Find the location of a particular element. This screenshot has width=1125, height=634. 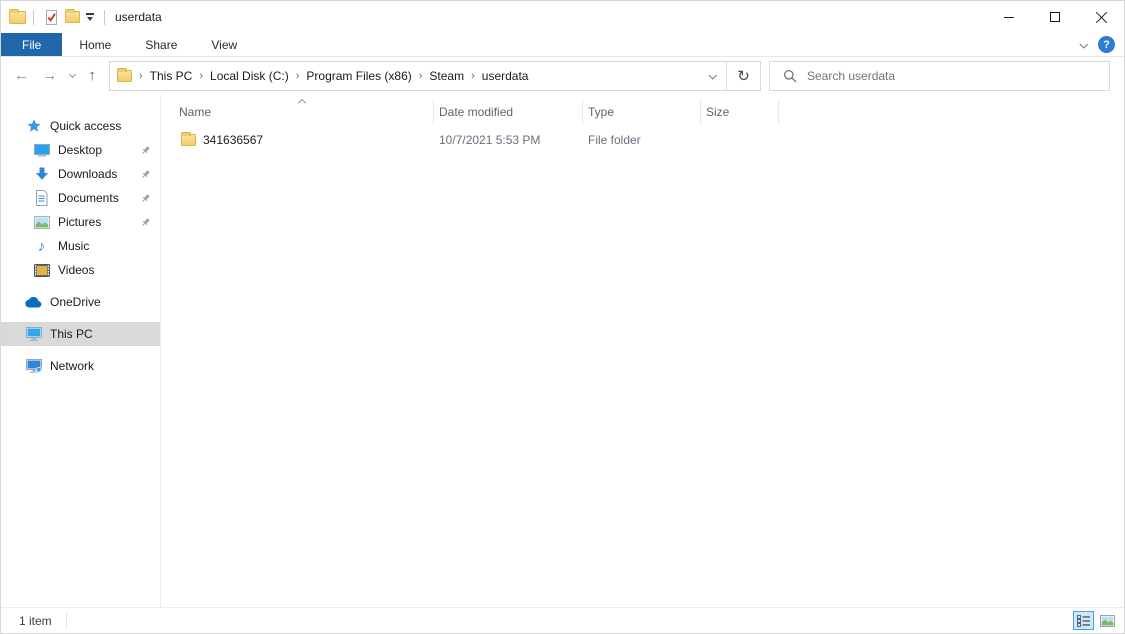

tab-share: Share is located at coordinates (161, 44).